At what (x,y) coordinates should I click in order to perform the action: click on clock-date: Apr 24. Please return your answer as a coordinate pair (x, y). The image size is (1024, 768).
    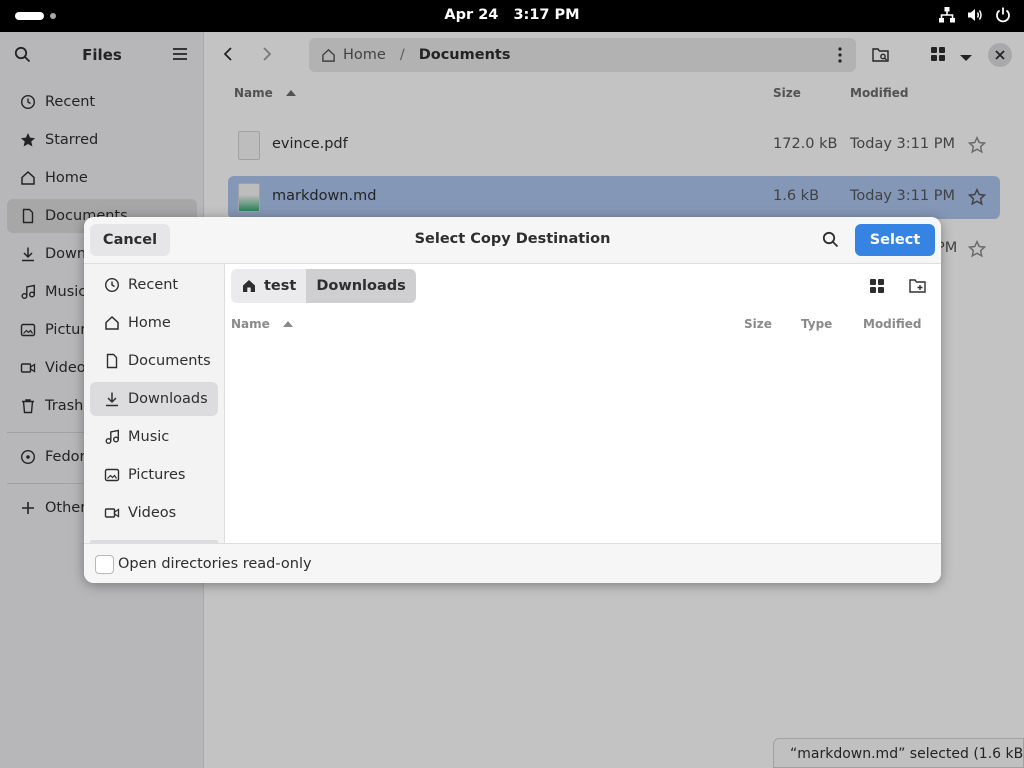
    Looking at the image, I should click on (471, 15).